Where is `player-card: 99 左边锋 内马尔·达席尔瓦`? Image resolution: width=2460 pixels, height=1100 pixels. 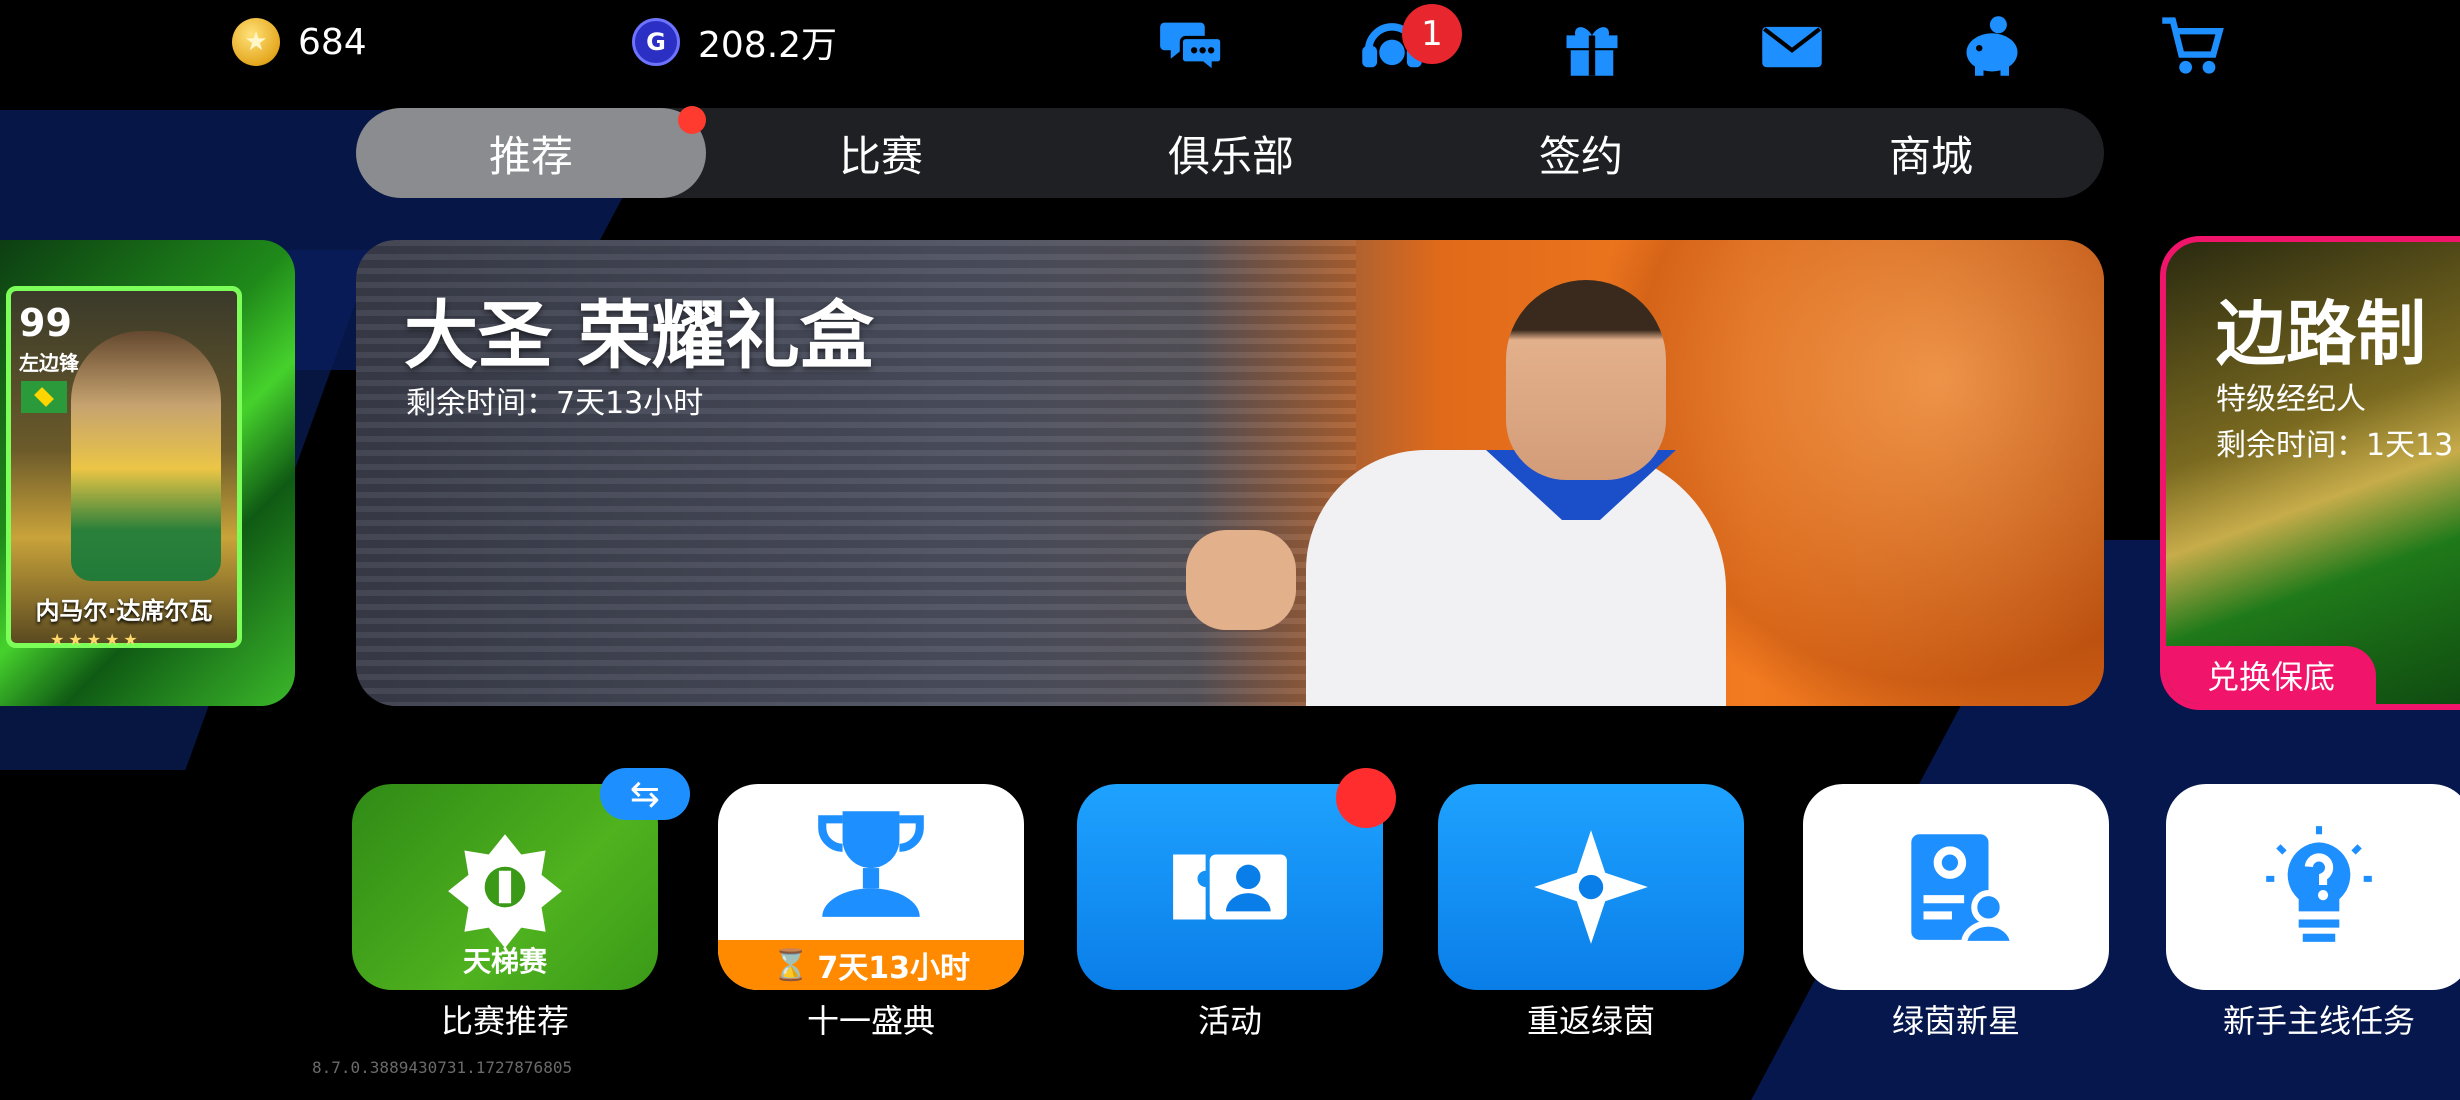 player-card: 99 左边锋 内马尔·达席尔瓦 is located at coordinates (124, 467).